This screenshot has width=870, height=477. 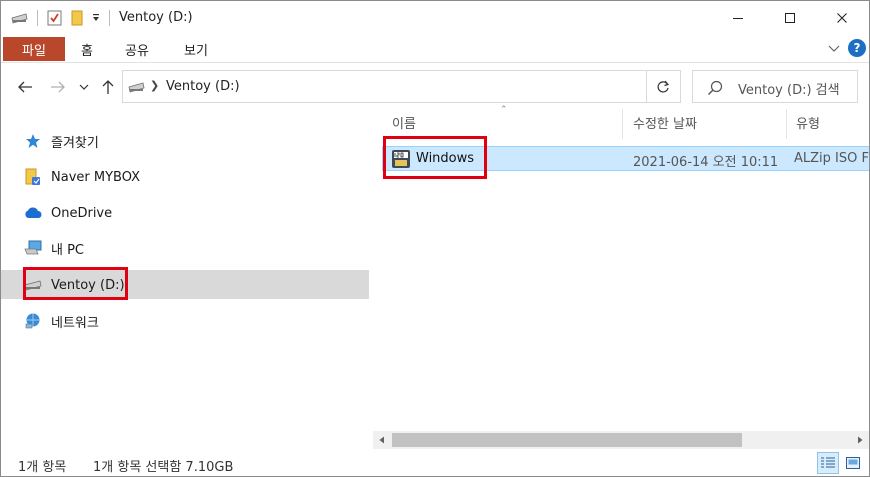 What do you see at coordinates (842, 18) in the screenshot?
I see `close-button` at bounding box center [842, 18].